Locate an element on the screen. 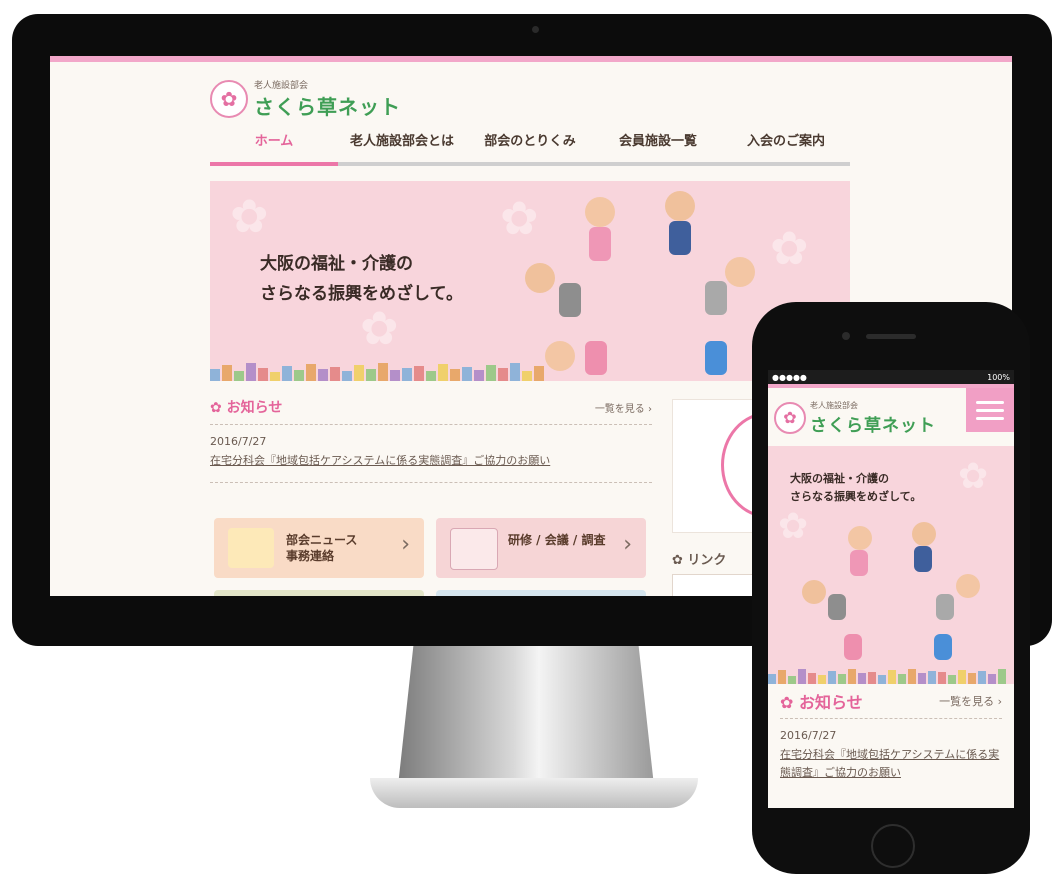 The height and width of the screenshot is (880, 1062). card-news-label: 部会ニュース 事務連絡 is located at coordinates (322, 548).